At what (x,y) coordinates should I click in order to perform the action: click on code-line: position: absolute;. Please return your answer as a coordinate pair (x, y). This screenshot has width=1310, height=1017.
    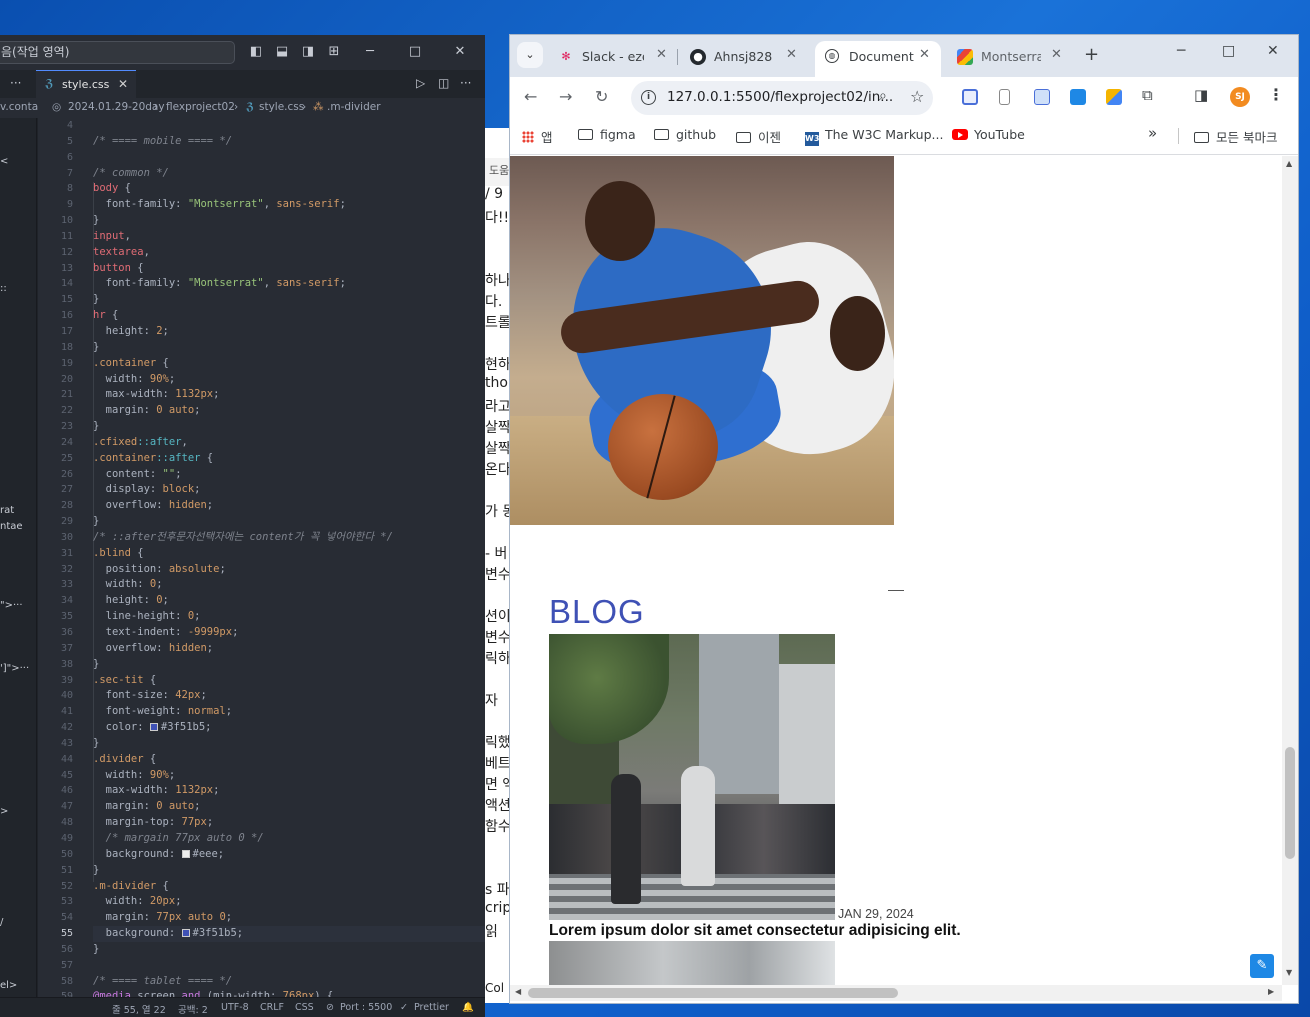
    Looking at the image, I should click on (288, 570).